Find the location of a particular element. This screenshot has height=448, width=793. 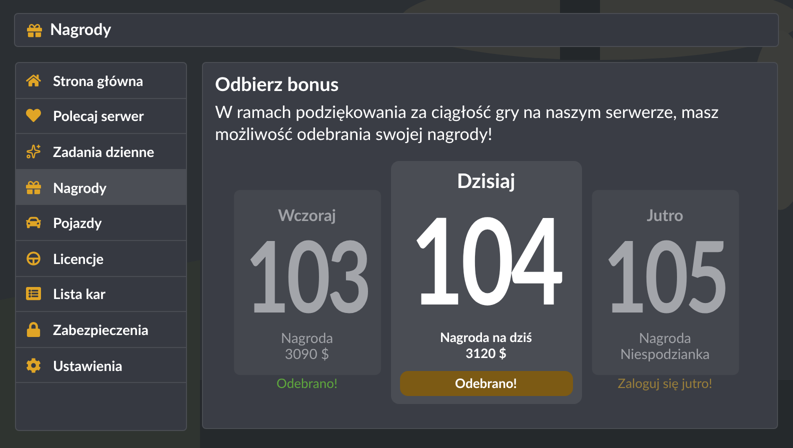

status-text: Odebrano! is located at coordinates (307, 383).